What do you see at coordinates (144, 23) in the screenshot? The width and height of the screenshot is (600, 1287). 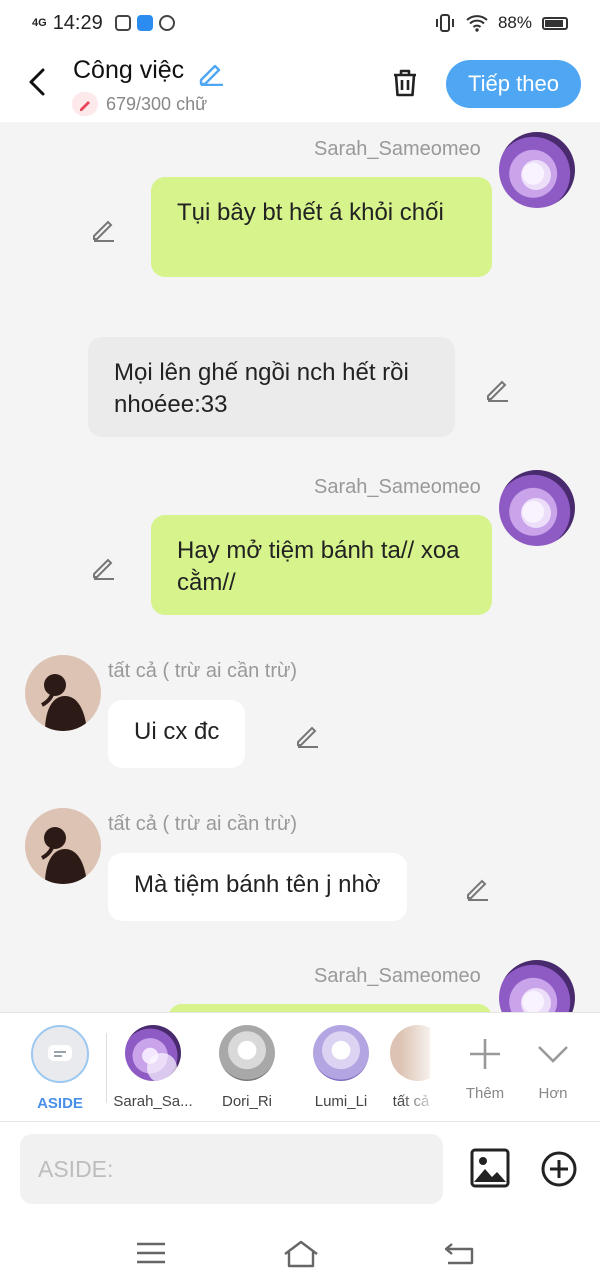 I see `app-notification-icon` at bounding box center [144, 23].